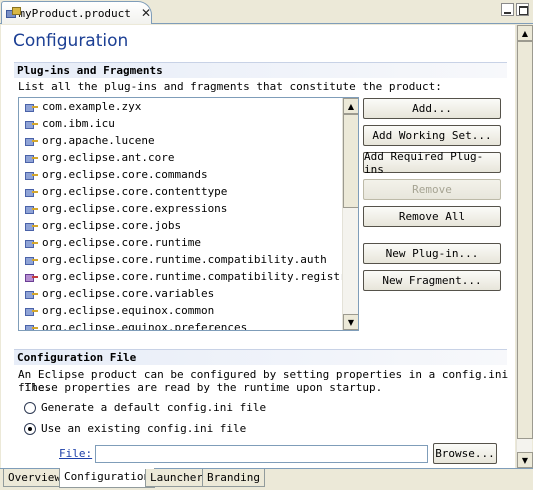 Image resolution: width=533 pixels, height=490 pixels. I want to click on close-icon: ✕, so click(146, 13).